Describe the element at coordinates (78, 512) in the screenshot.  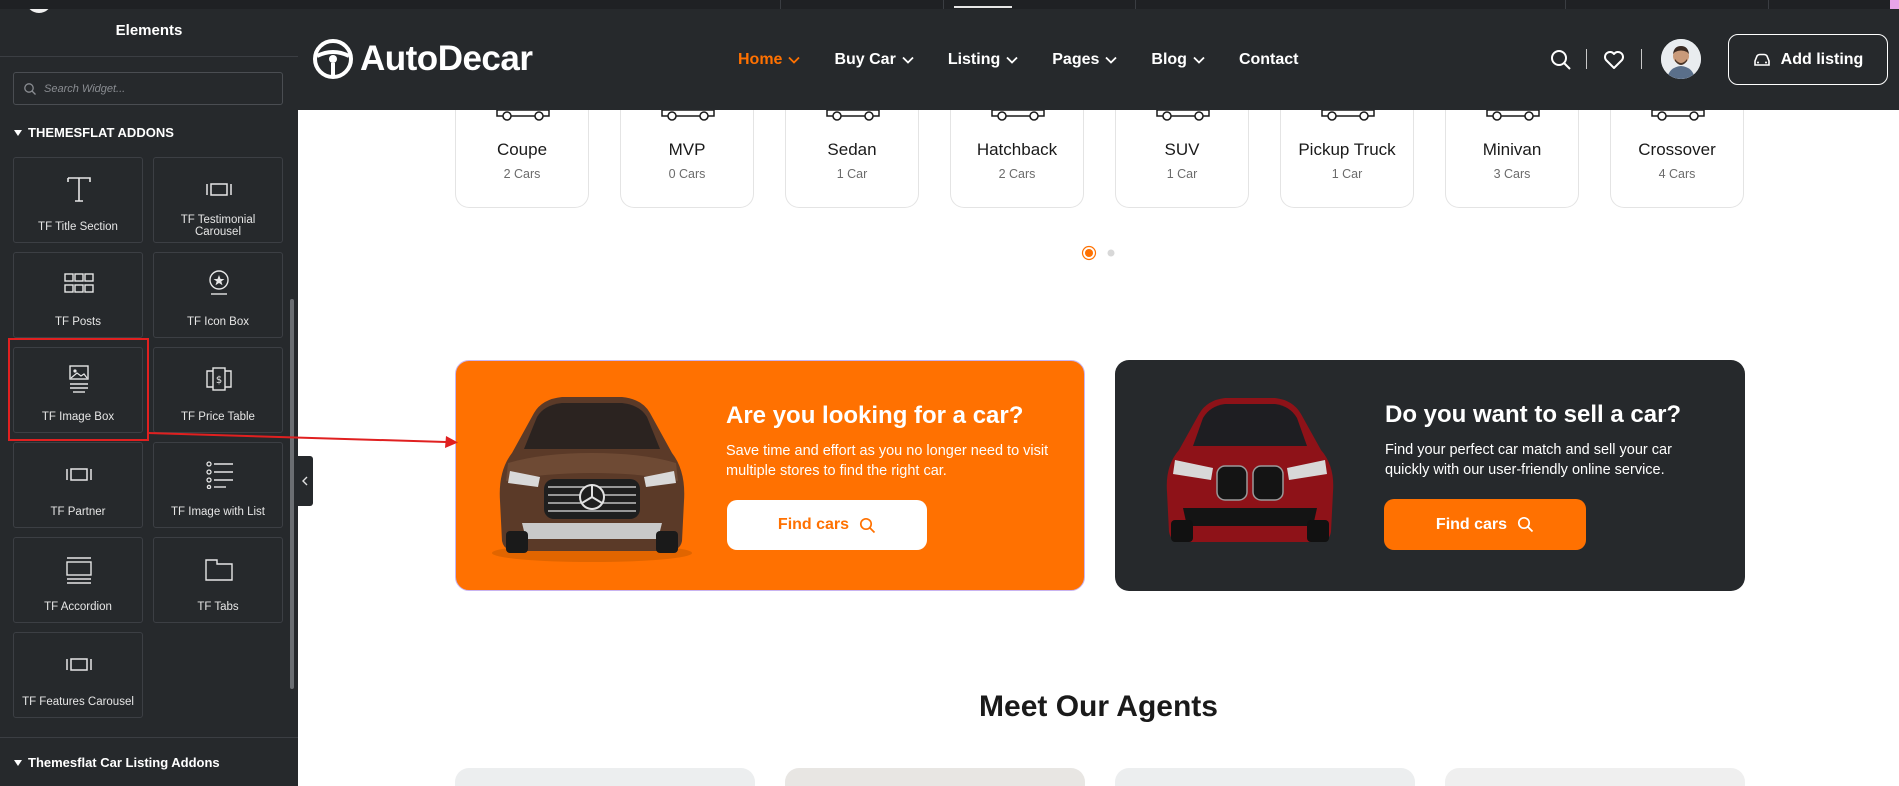
I see `widget-label: TF Partner` at that location.